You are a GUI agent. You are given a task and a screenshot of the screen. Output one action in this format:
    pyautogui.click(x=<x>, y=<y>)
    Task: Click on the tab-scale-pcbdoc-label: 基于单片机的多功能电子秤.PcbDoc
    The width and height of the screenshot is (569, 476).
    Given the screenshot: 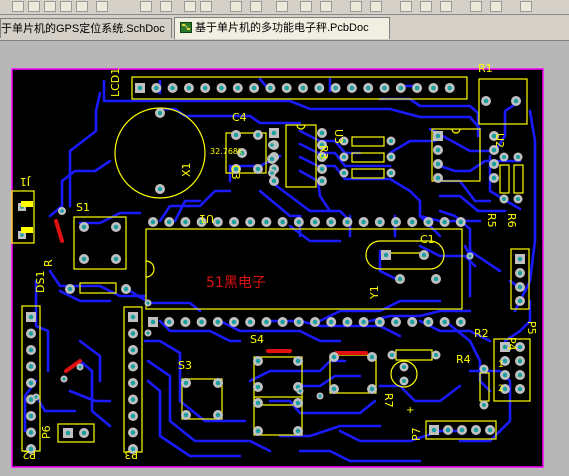 What is the action you would take?
    pyautogui.click(x=282, y=28)
    